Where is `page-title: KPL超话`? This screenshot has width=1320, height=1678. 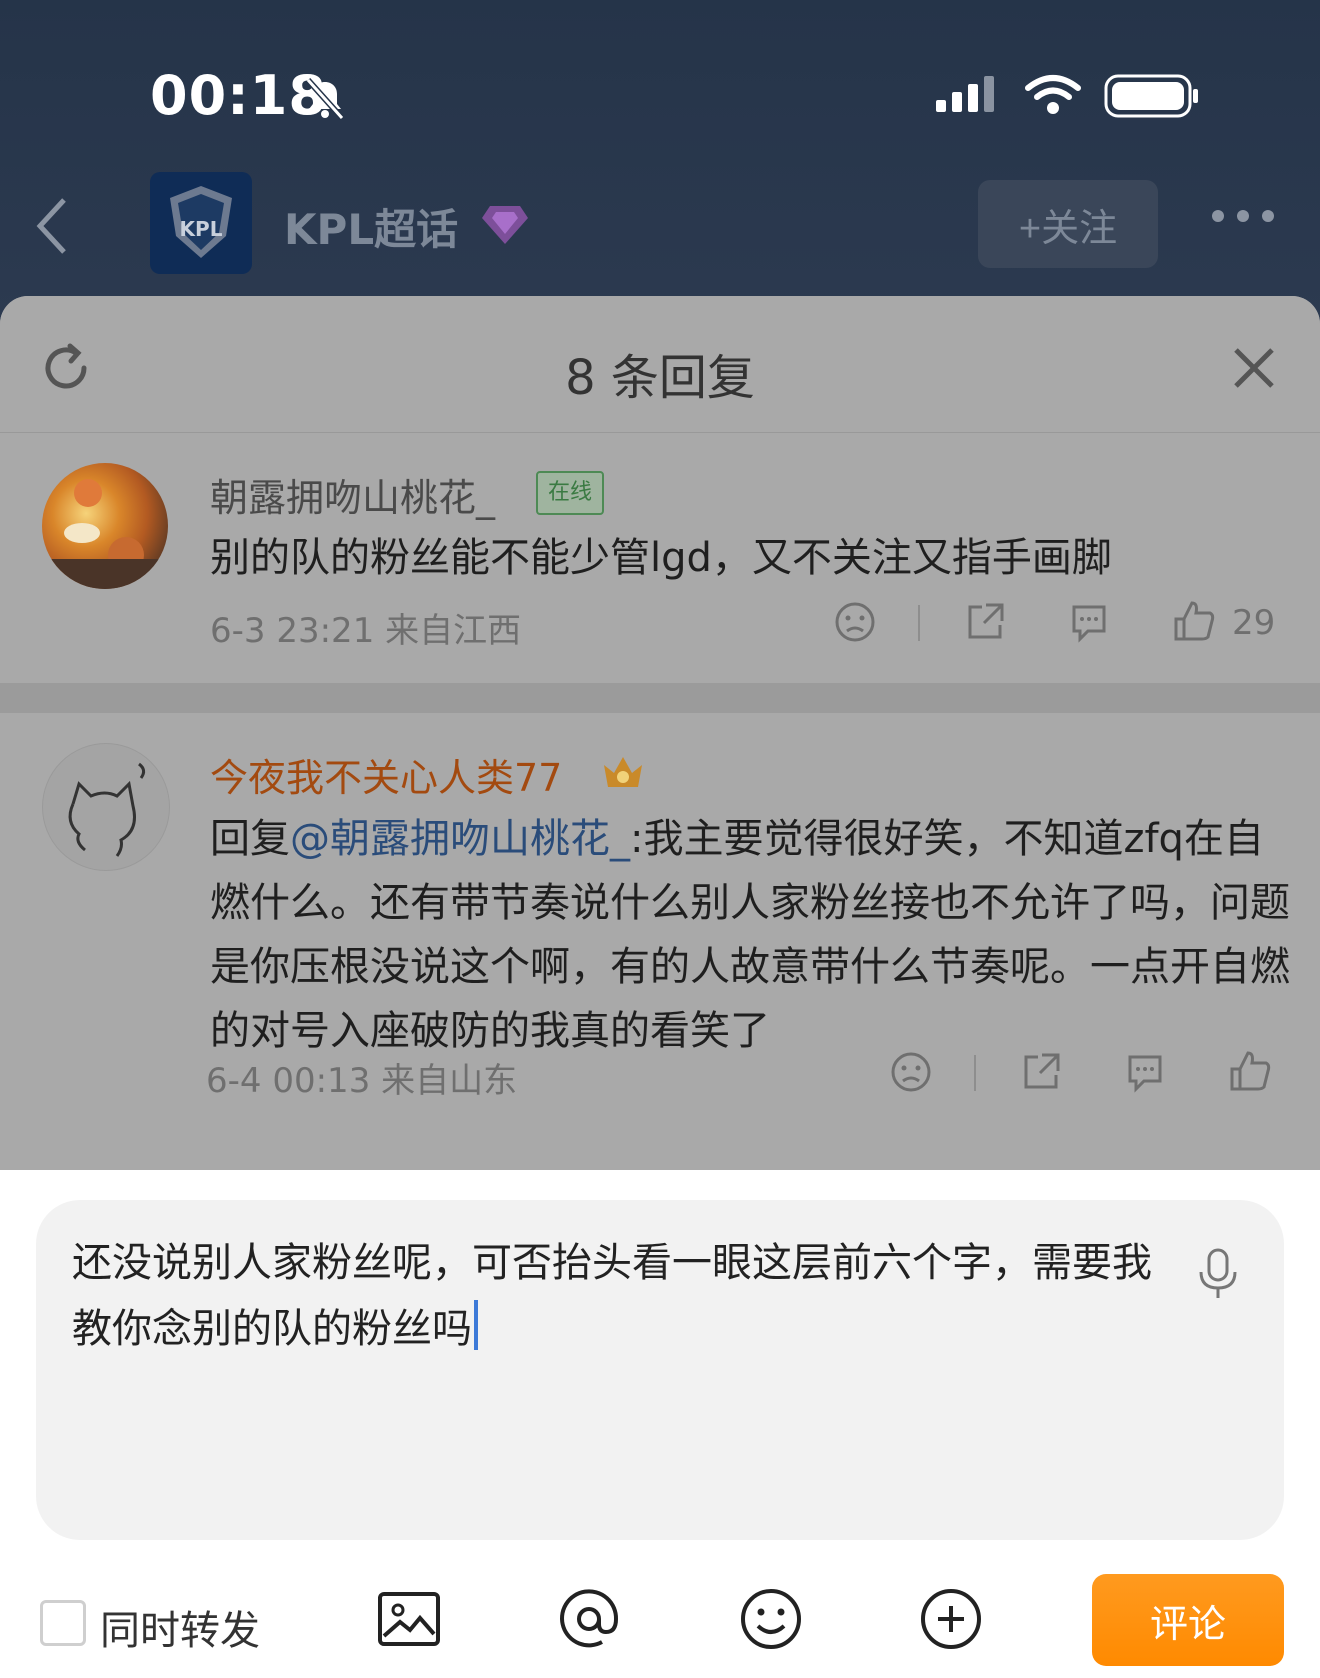 page-title: KPL超话 is located at coordinates (371, 229).